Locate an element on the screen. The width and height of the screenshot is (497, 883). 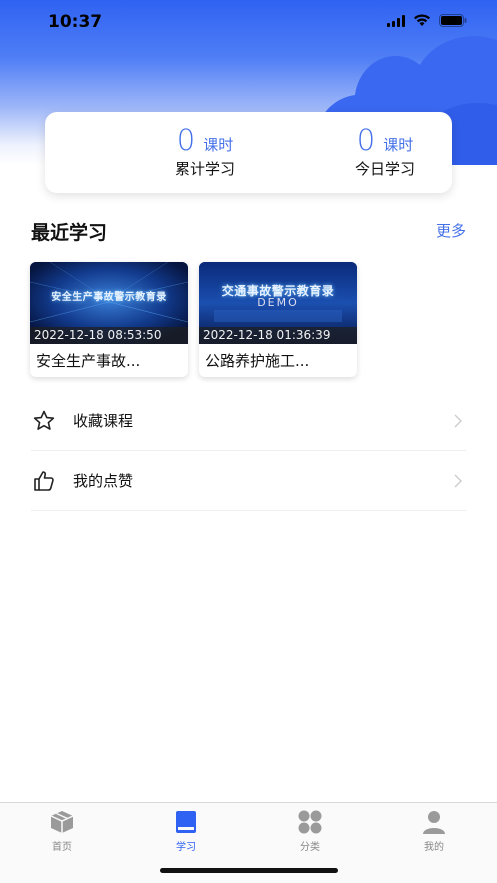
course-thumbnail: 交通事故警示教育录 DEMO 2022-12-18 01:36:39 is located at coordinates (278, 303).